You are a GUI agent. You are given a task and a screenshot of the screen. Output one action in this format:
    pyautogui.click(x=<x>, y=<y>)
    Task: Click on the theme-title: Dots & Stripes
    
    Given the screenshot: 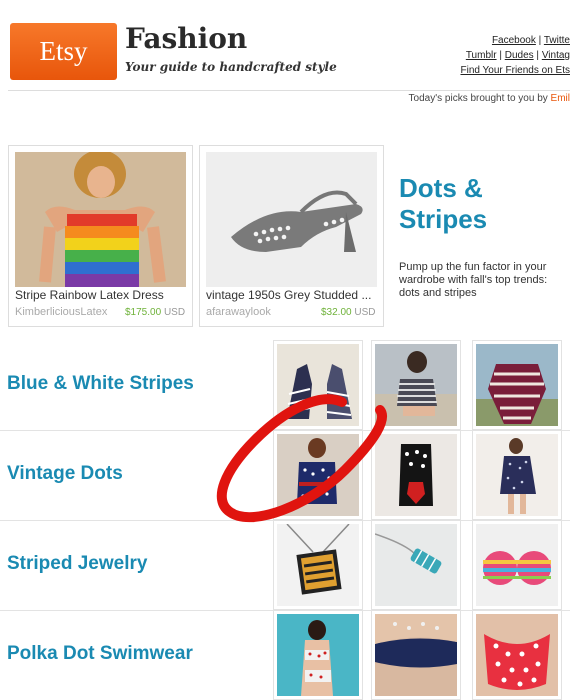 What is the action you would take?
    pyautogui.click(x=443, y=203)
    